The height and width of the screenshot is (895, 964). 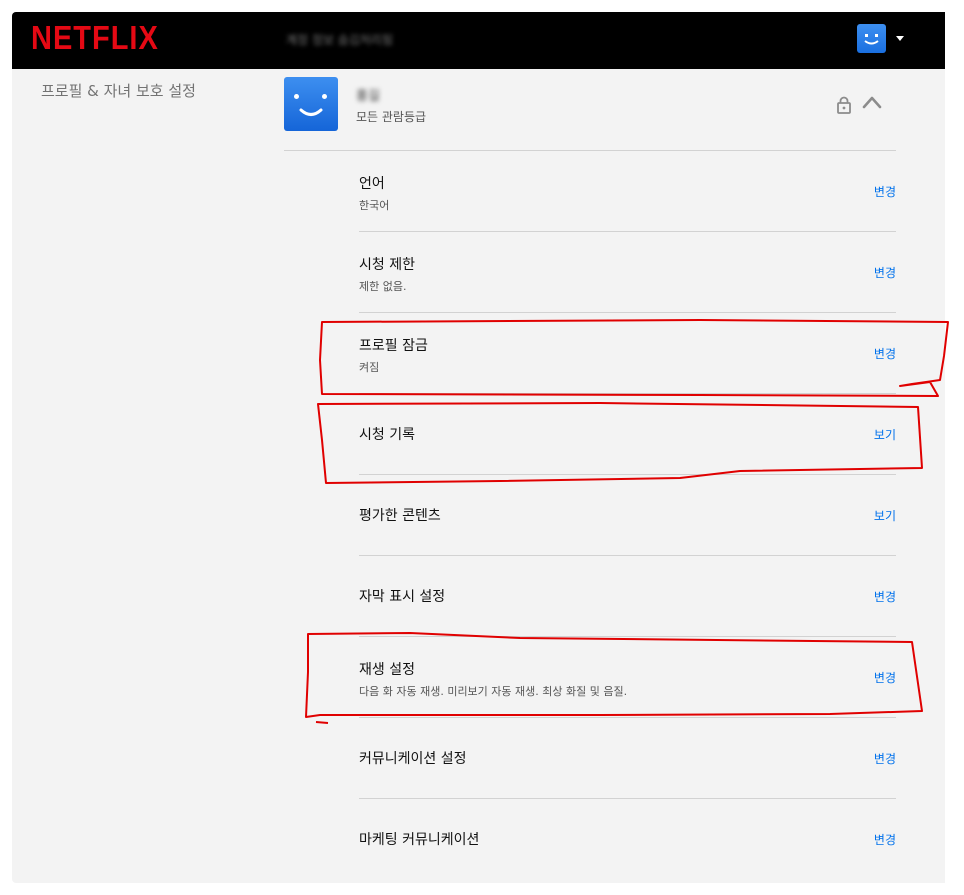 What do you see at coordinates (627, 272) in the screenshot?
I see `settings-row: 시청 제한제한 없음. 변경` at bounding box center [627, 272].